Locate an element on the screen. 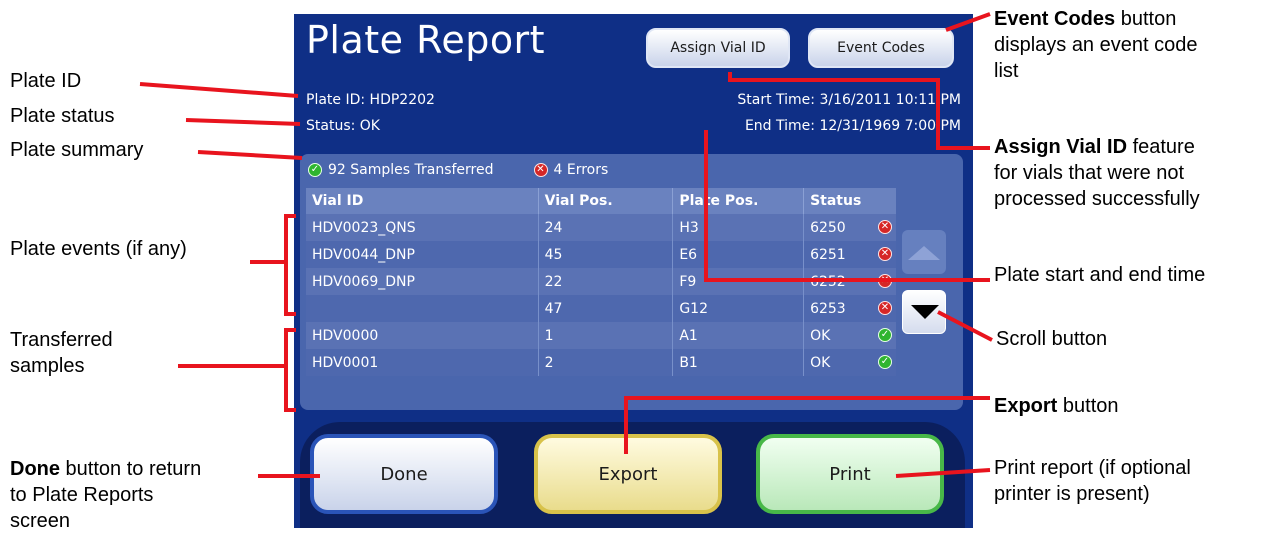 The height and width of the screenshot is (544, 1274). cell-plate-pos: F9 is located at coordinates (738, 281).